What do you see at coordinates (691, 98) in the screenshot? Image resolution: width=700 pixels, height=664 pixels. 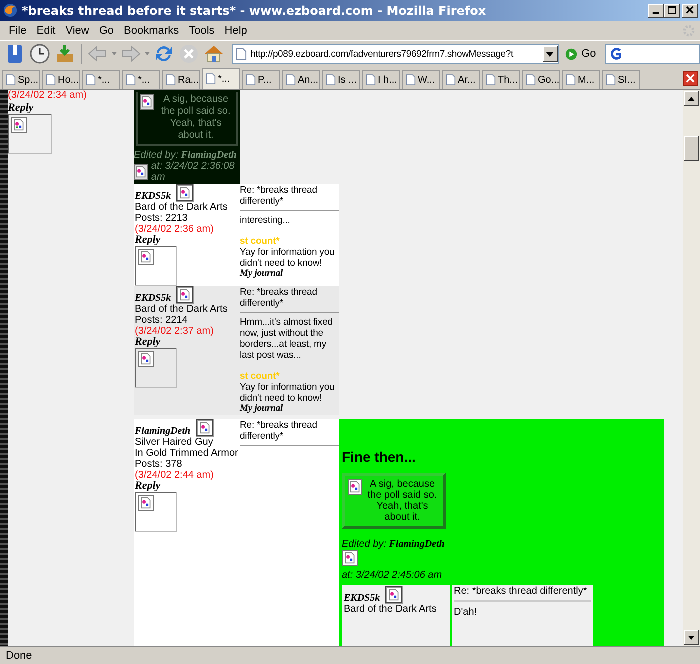 I see `scroll-up-button` at bounding box center [691, 98].